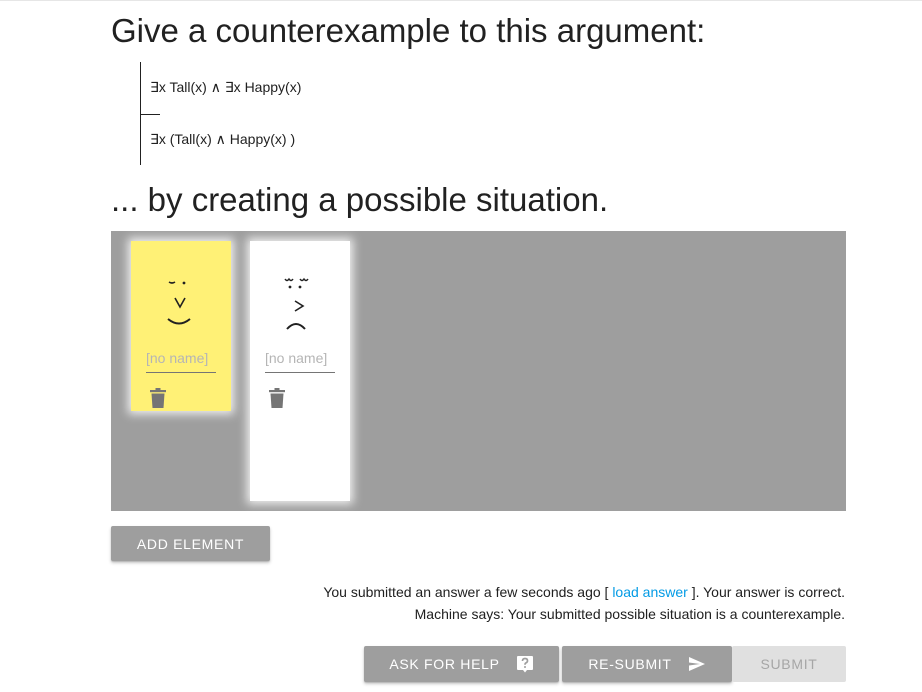 This screenshot has height=692, width=922. Describe the element at coordinates (696, 664) in the screenshot. I see `send-icon` at that location.